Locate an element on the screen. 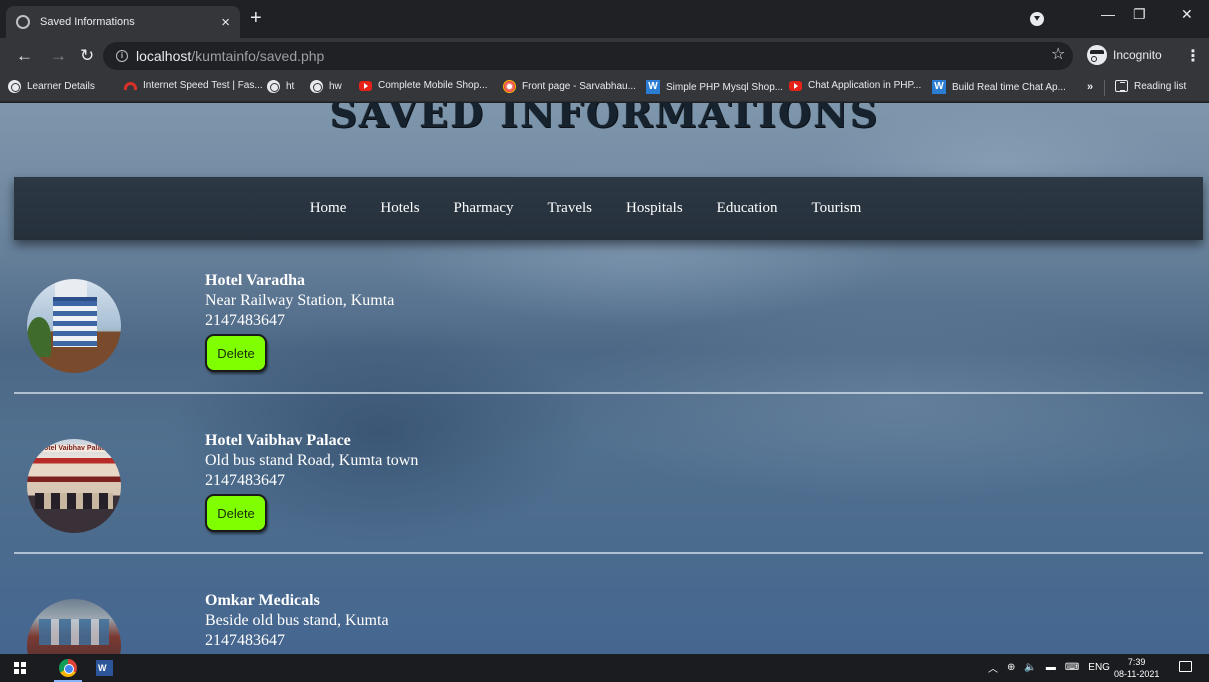 The width and height of the screenshot is (1209, 682). bookmark-item: ht is located at coordinates (280, 86).